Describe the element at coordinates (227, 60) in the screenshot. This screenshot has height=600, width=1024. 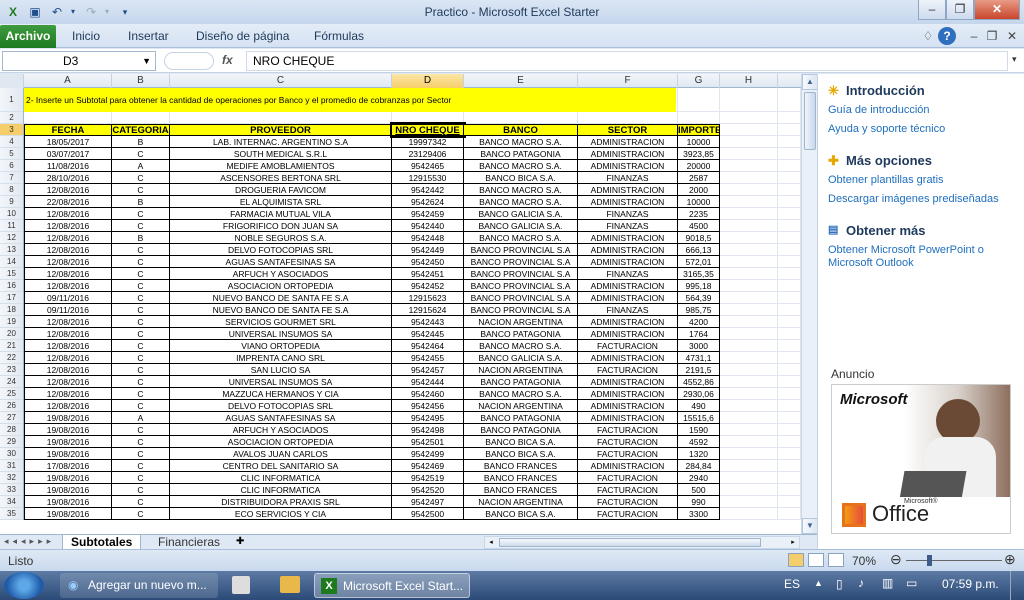
I see `insert-function-icon: fx` at that location.